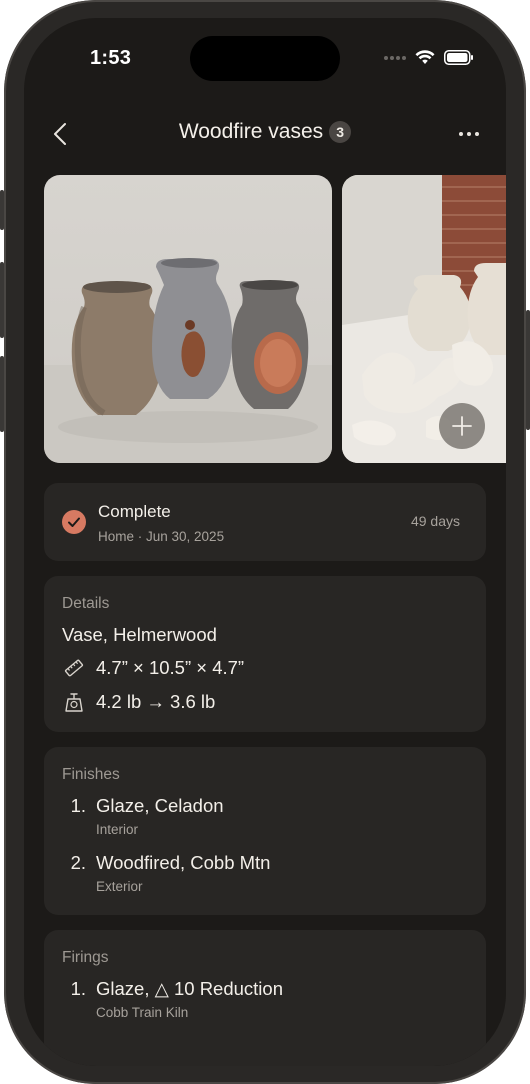 This screenshot has width=530, height=1084. What do you see at coordinates (86, 603) in the screenshot?
I see `details-title: Details` at bounding box center [86, 603].